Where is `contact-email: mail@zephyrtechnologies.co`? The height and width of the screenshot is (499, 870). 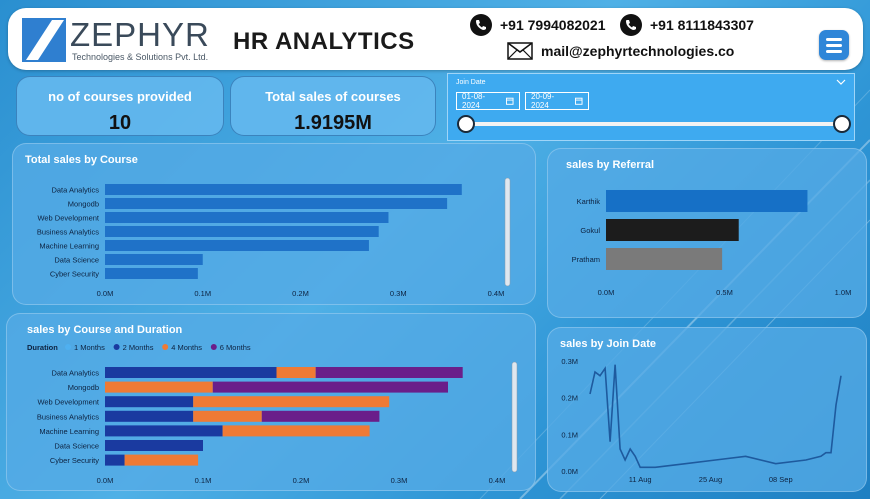 contact-email: mail@zephyrtechnologies.co is located at coordinates (620, 51).